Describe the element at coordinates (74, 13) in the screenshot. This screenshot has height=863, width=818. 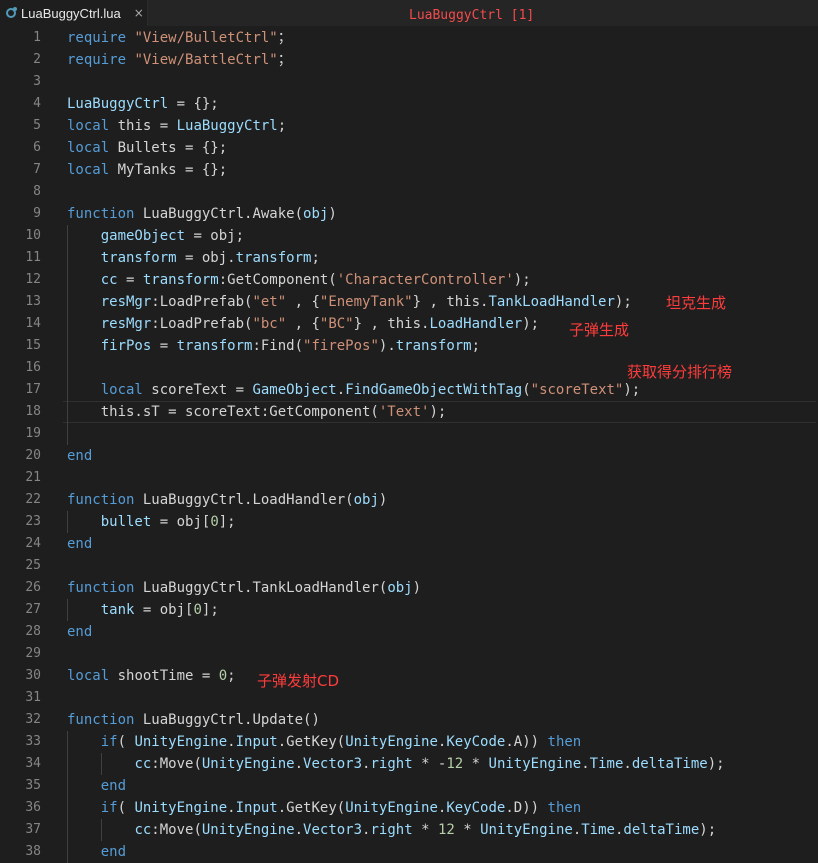
I see `tab-luabuggyctrl: LuaBuggyCtrl.lua ×` at that location.